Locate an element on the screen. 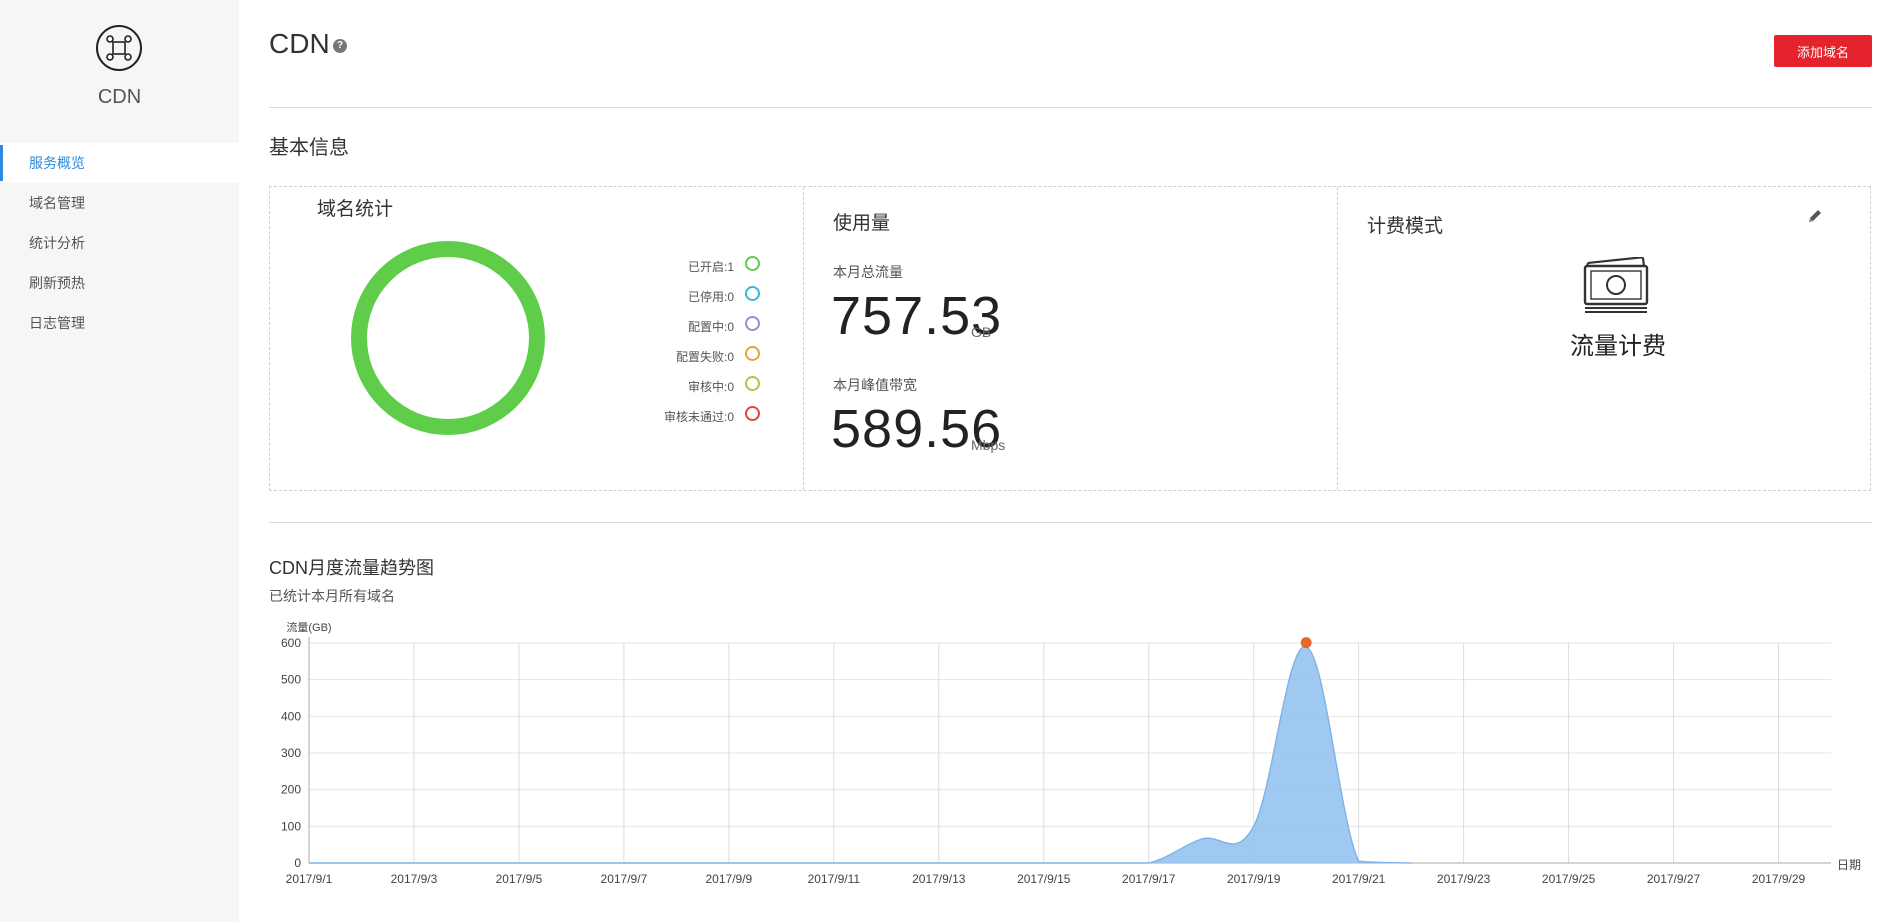  x-tick-label: 2017/9/1 is located at coordinates (309, 879).